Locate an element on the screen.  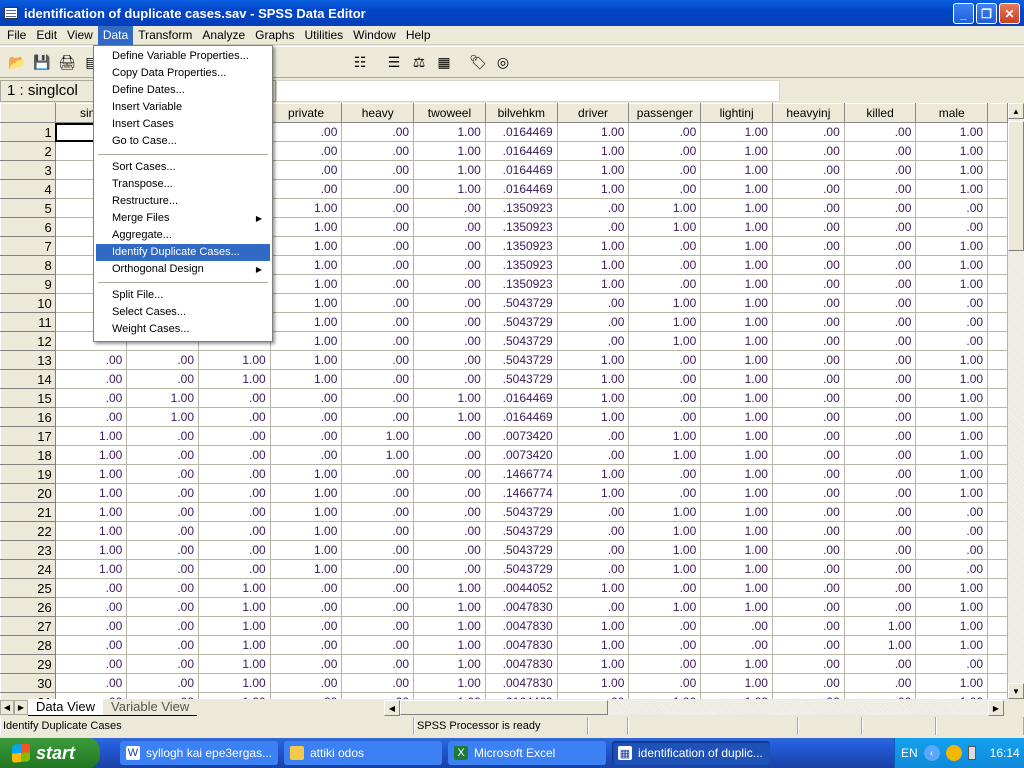
row-number: 20 is located at coordinates (28, 493).